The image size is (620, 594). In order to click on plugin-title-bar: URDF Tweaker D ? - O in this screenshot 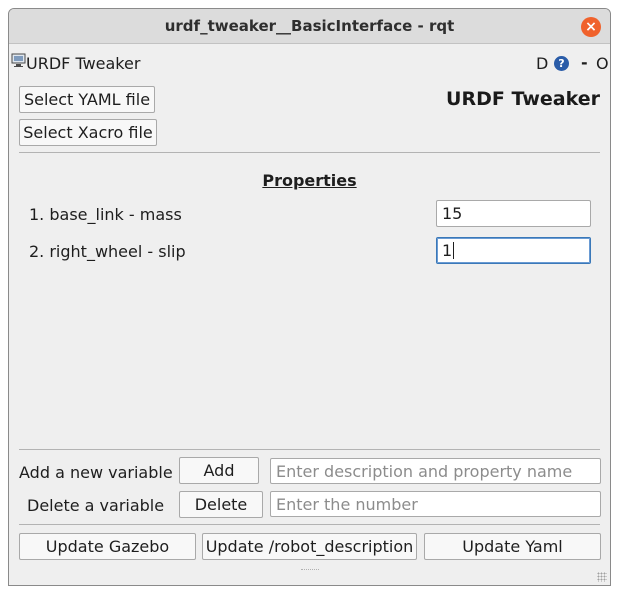, I will do `click(309, 61)`.